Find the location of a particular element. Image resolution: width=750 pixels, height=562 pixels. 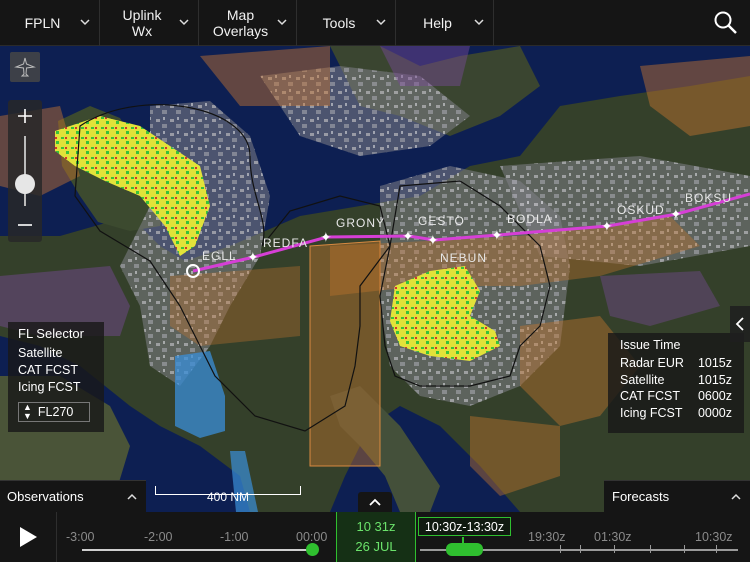

waypoint-label: BOKSU is located at coordinates (709, 198).